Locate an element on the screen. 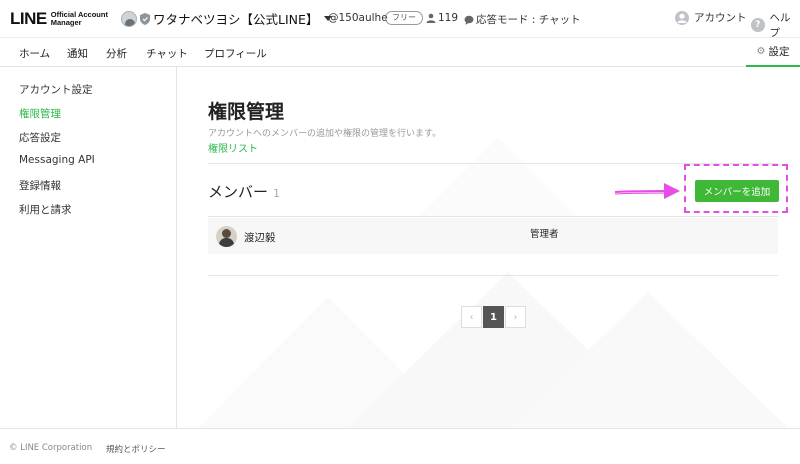  friend-count-value: 119 is located at coordinates (448, 18).